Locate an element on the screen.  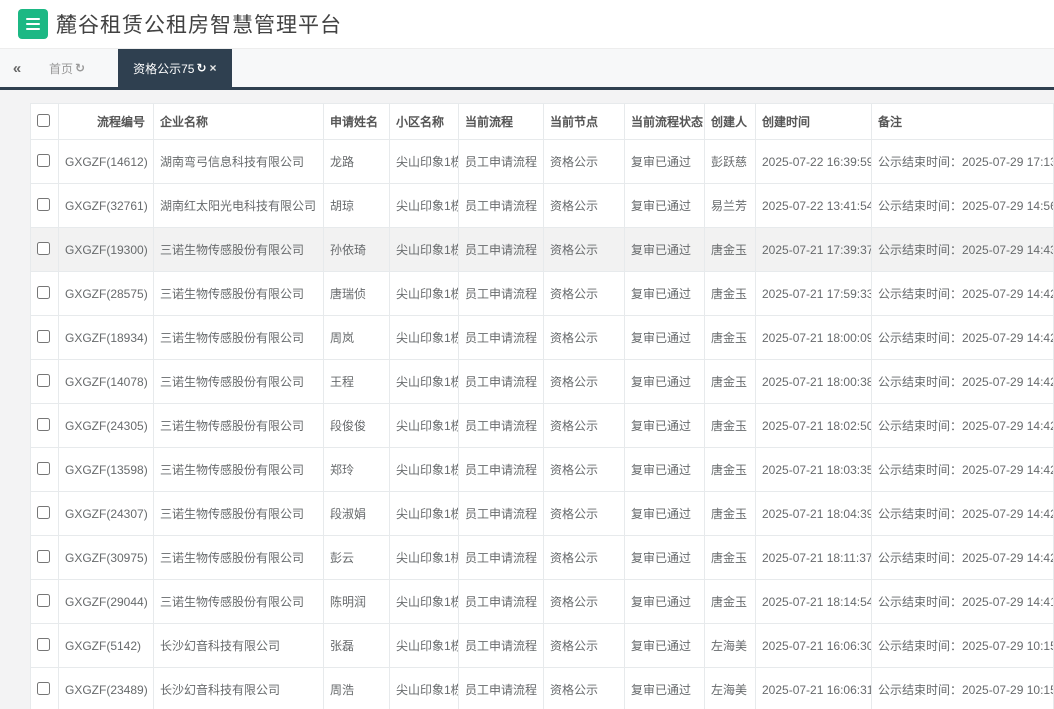
table-cell: 公示结束时间：2025-07-29 14:42:47 is located at coordinates (962, 337).